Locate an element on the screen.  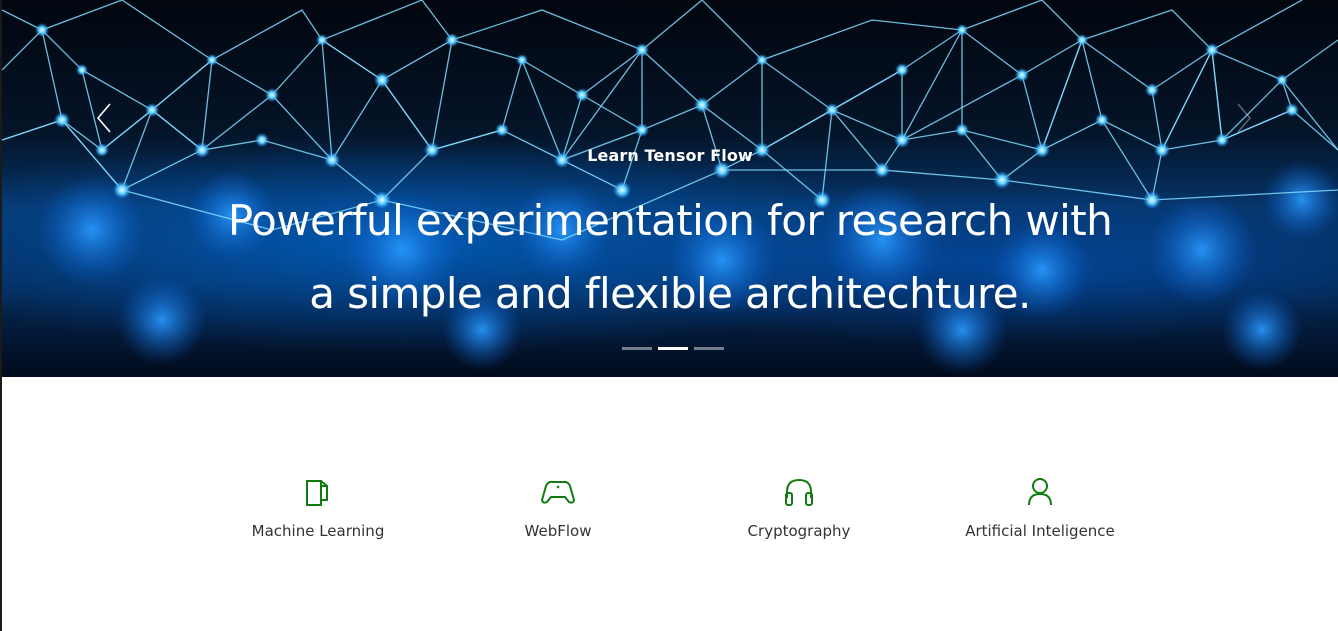
hero-eyebrow: Learn Tensor Flow is located at coordinates (670, 155).